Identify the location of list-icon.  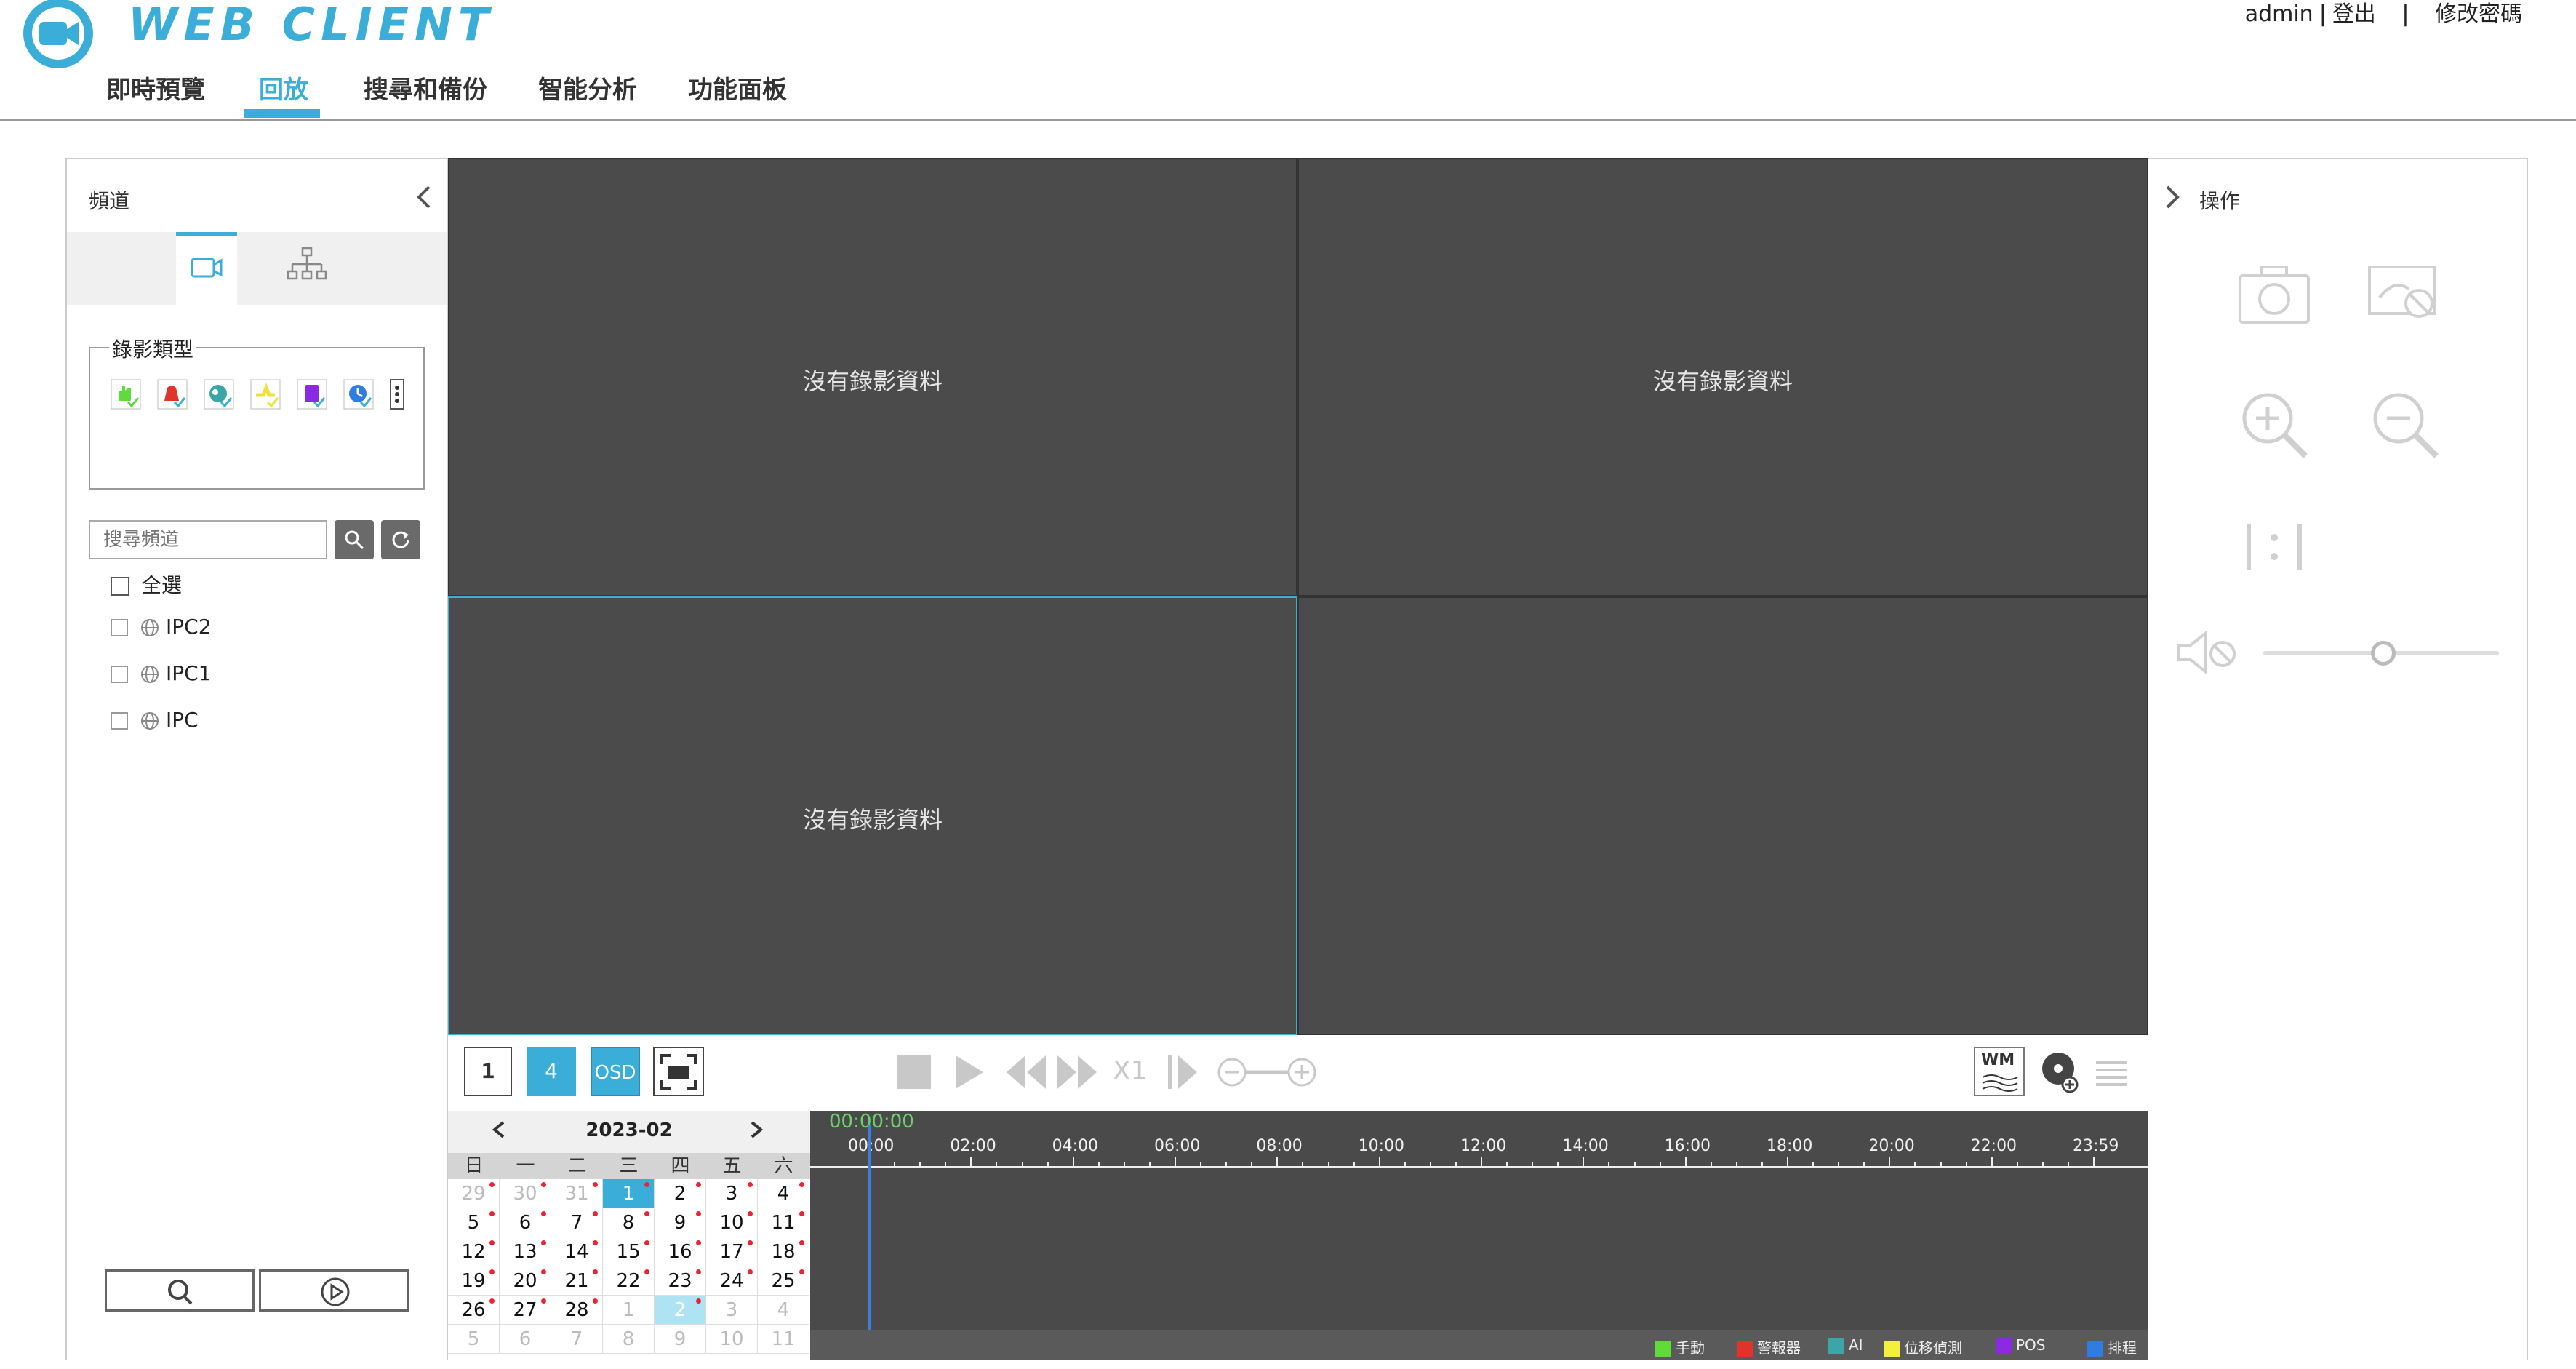
(2111, 1071).